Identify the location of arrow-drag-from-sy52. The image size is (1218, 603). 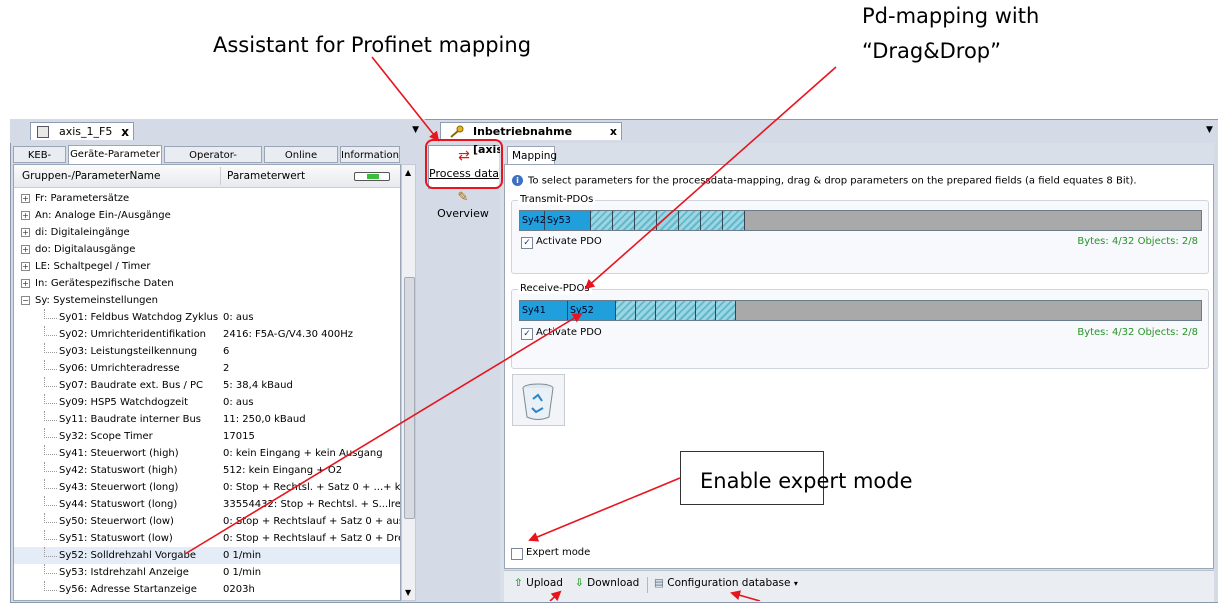
(383, 433).